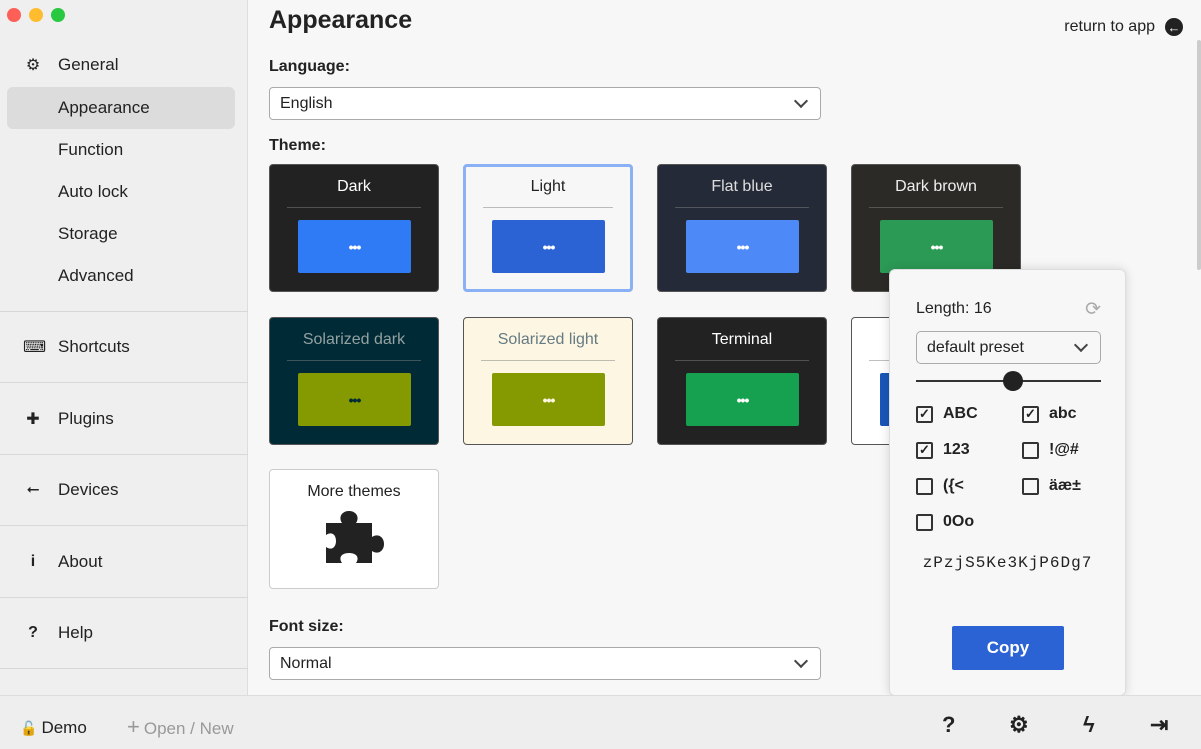 This screenshot has width=1201, height=749. I want to click on charset-checkbox: 0Oo, so click(945, 522).